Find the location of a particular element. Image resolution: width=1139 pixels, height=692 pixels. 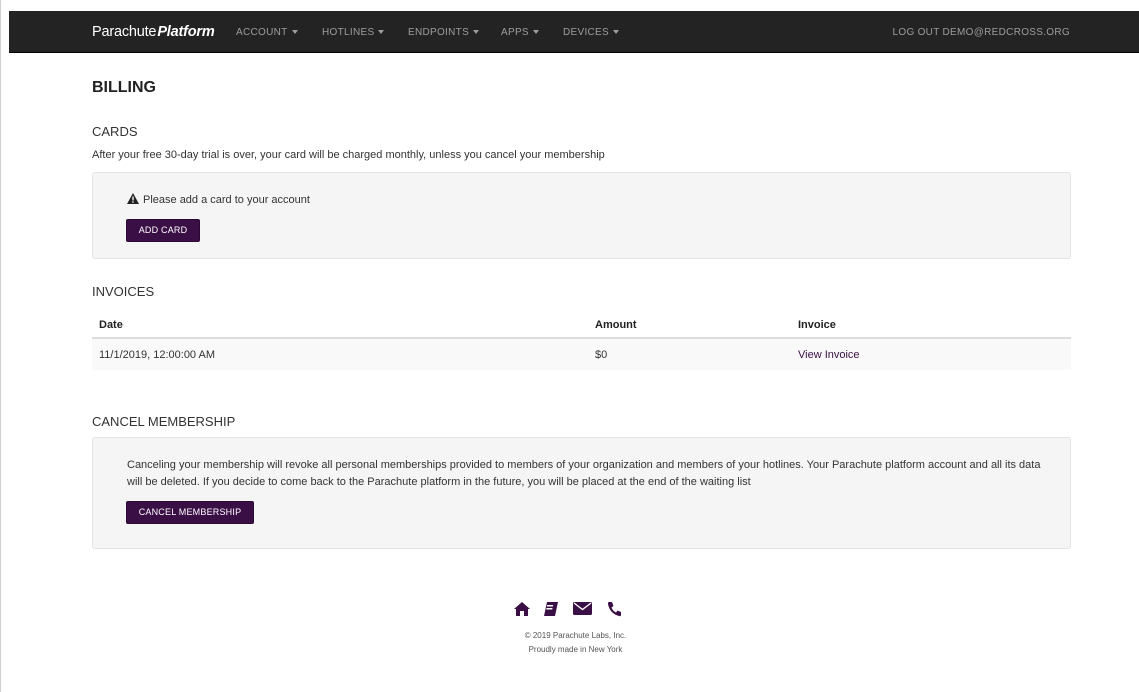

footer-copyright: © 2019 Parachute Labs, Inc. is located at coordinates (575, 635).